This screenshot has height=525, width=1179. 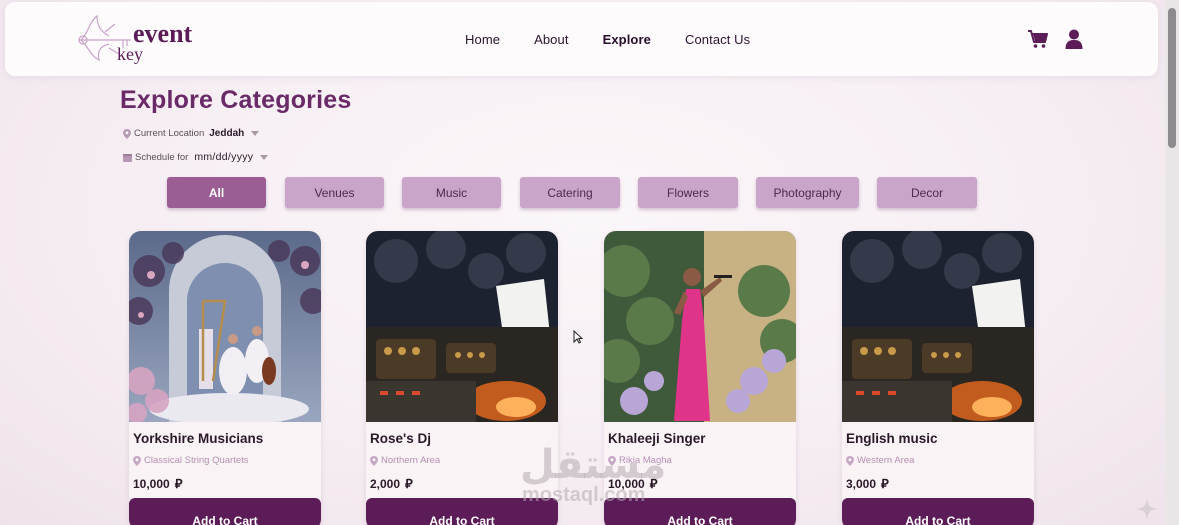 I want to click on schedule-label: Schedule for, so click(x=162, y=157).